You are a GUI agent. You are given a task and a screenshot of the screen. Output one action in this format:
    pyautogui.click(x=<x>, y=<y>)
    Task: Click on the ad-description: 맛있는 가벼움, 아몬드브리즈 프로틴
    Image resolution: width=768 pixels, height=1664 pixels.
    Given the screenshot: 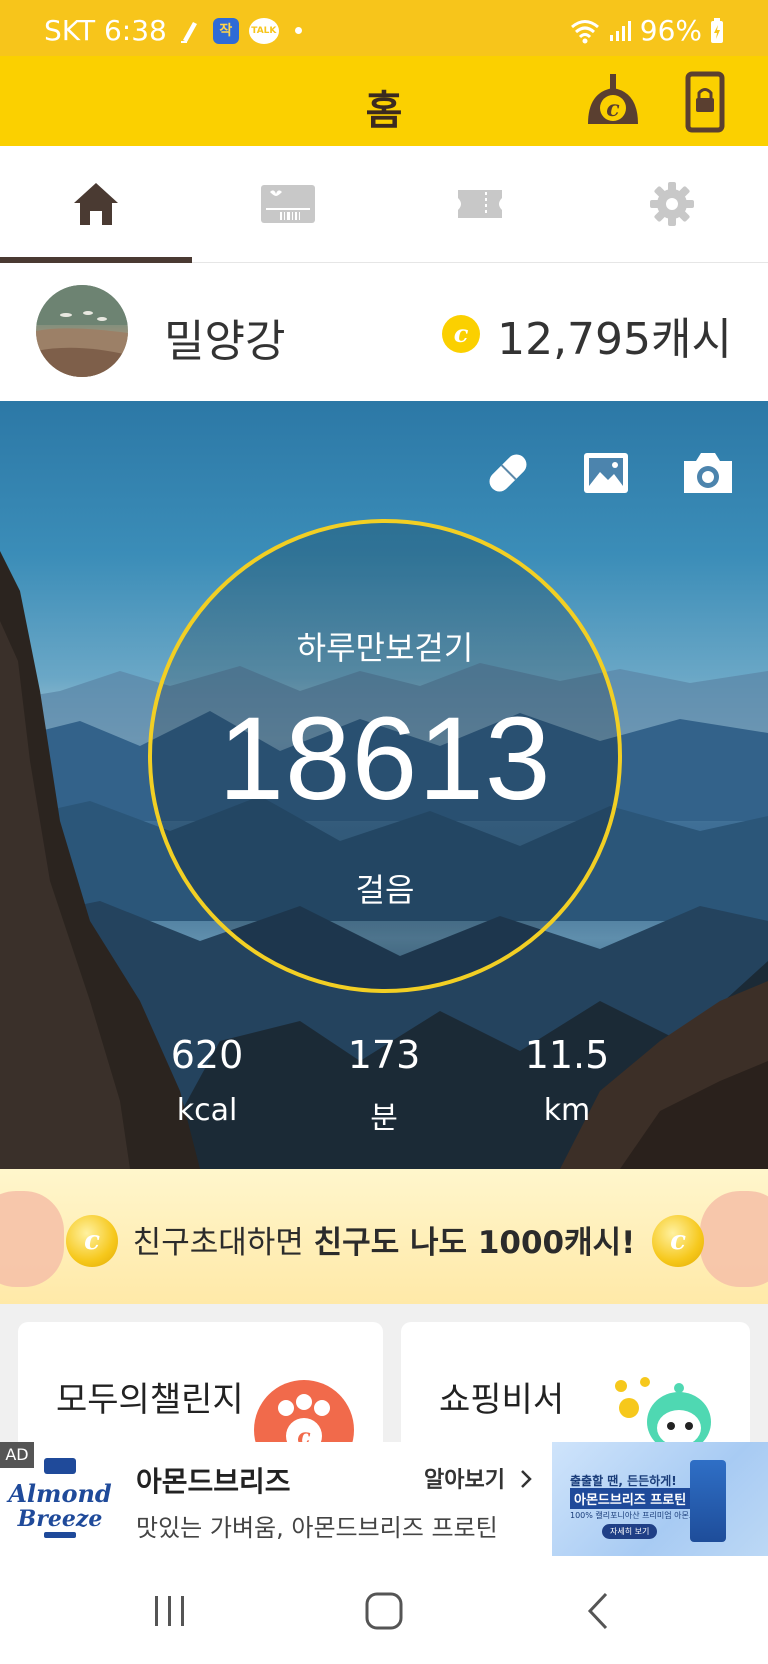 What is the action you would take?
    pyautogui.click(x=317, y=1528)
    